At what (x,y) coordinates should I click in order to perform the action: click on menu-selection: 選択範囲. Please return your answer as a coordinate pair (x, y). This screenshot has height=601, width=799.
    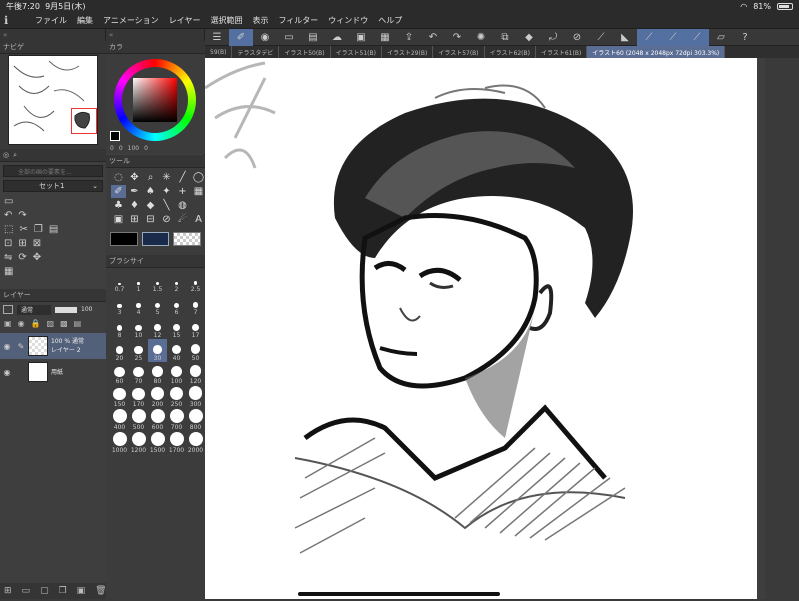
    Looking at the image, I should click on (226, 20).